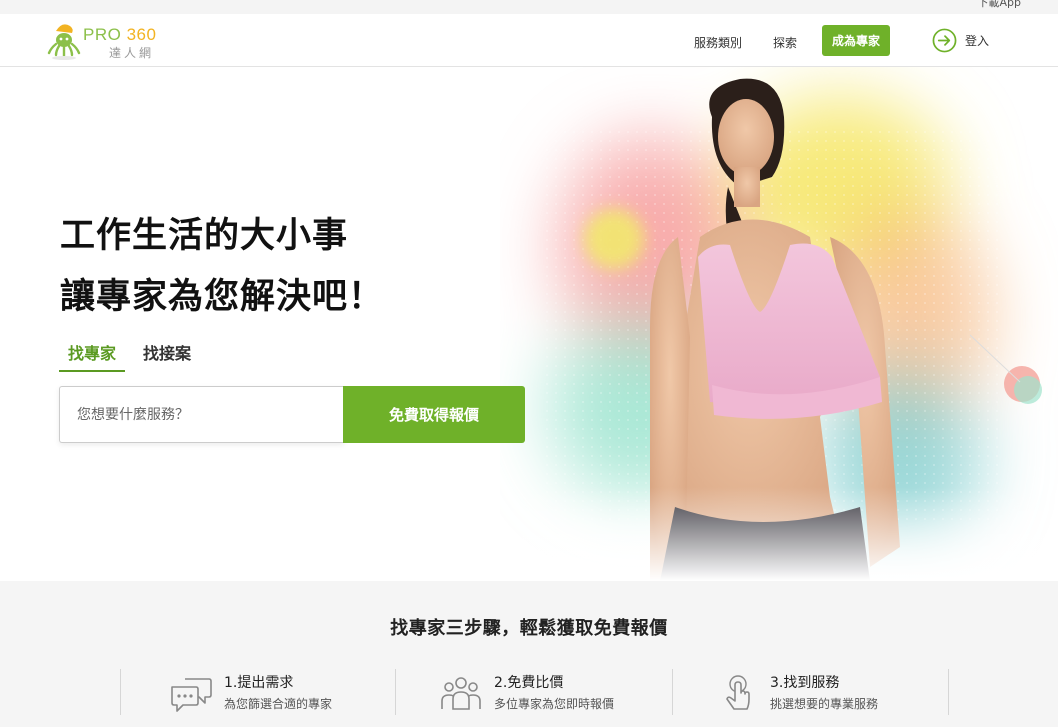 This screenshot has height=727, width=1058. Describe the element at coordinates (278, 704) in the screenshot. I see `step-desc: 為您篩選合適的專家` at that location.